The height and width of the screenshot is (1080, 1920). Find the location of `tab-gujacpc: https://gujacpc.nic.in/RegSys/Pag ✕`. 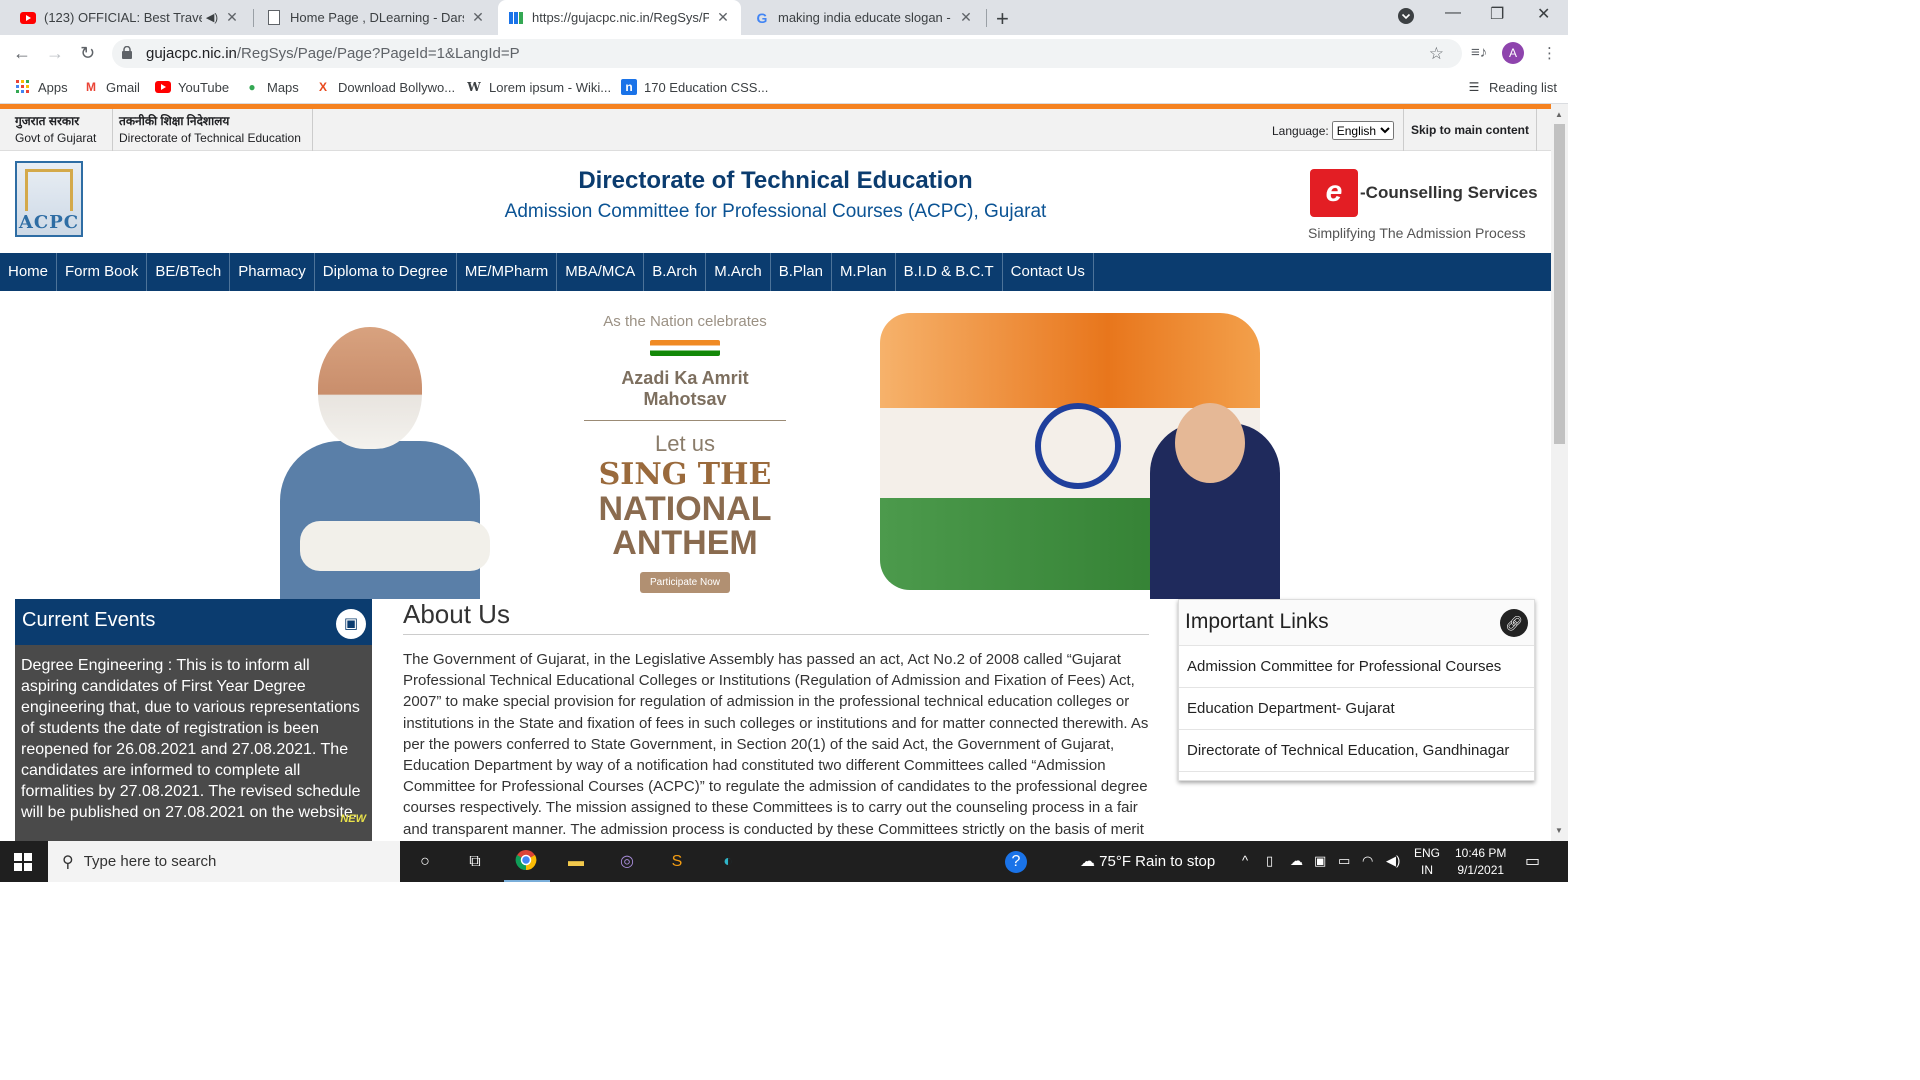

tab-gujacpc: https://gujacpc.nic.in/RegSys/Pag ✕ is located at coordinates (619, 17).